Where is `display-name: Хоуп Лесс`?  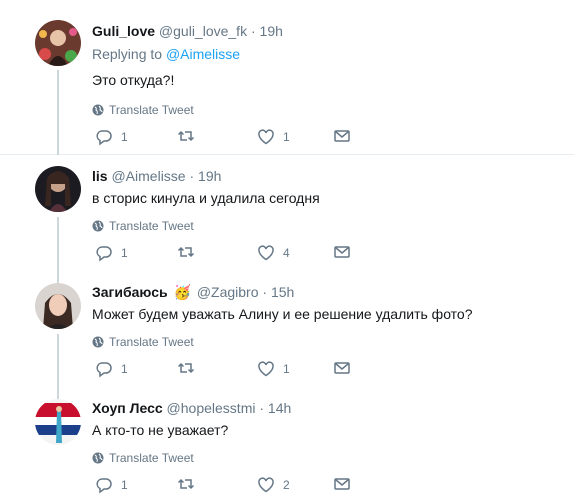
display-name: Хоуп Лесс is located at coordinates (127, 408).